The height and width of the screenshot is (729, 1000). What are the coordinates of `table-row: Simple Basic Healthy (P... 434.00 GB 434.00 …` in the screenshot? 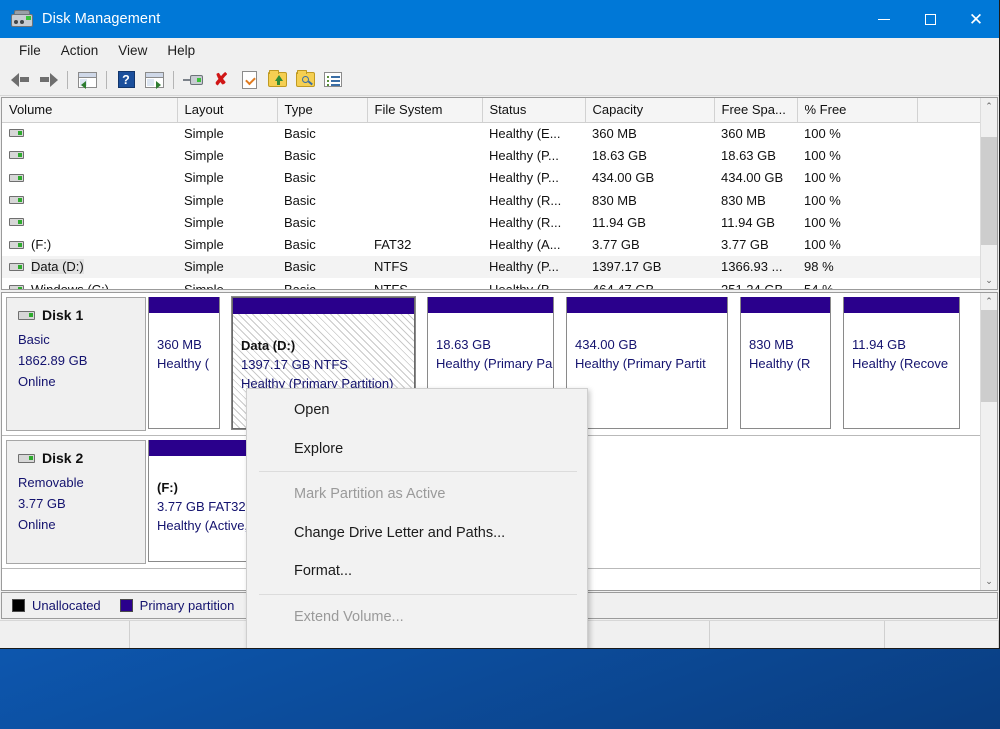 It's located at (491, 178).